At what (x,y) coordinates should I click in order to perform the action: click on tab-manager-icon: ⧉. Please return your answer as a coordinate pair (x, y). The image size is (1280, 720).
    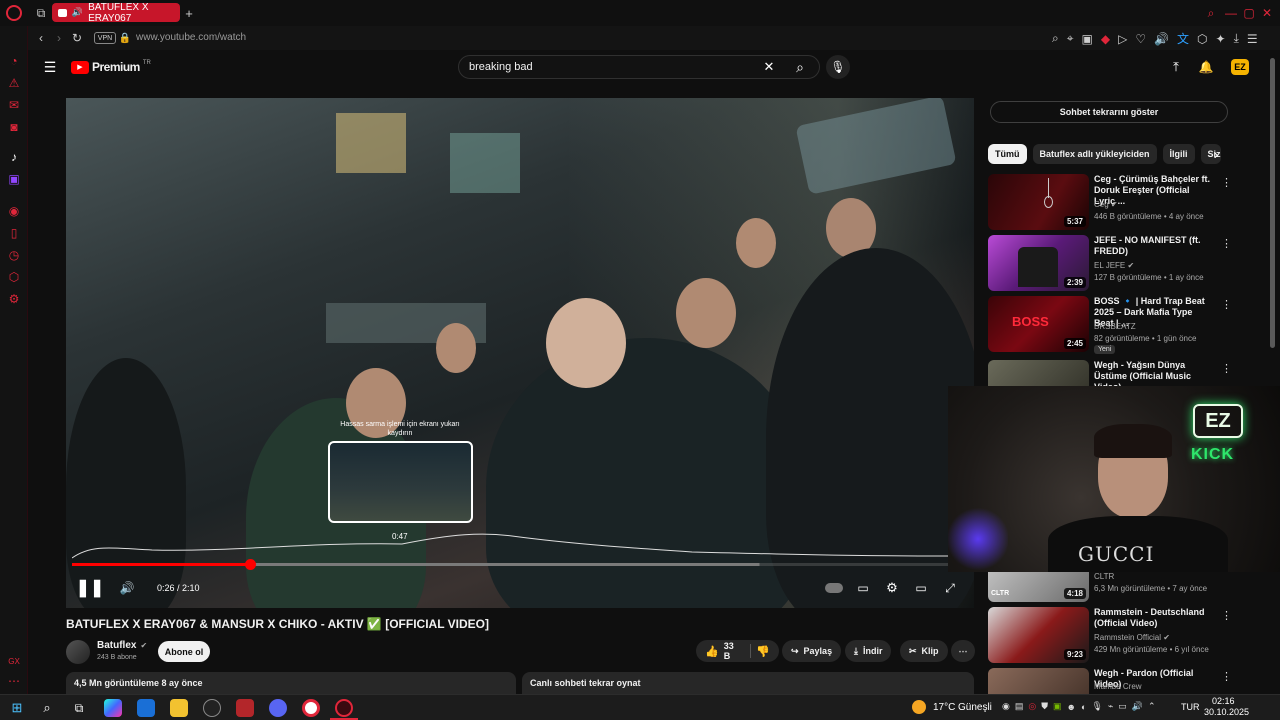
    Looking at the image, I should click on (41, 13).